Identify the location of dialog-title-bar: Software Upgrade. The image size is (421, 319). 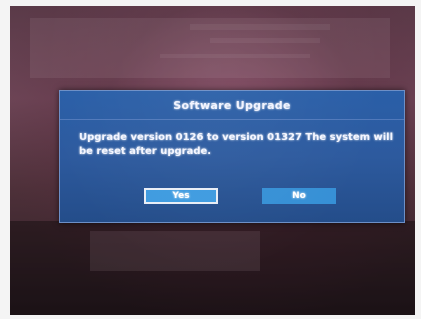
(232, 105).